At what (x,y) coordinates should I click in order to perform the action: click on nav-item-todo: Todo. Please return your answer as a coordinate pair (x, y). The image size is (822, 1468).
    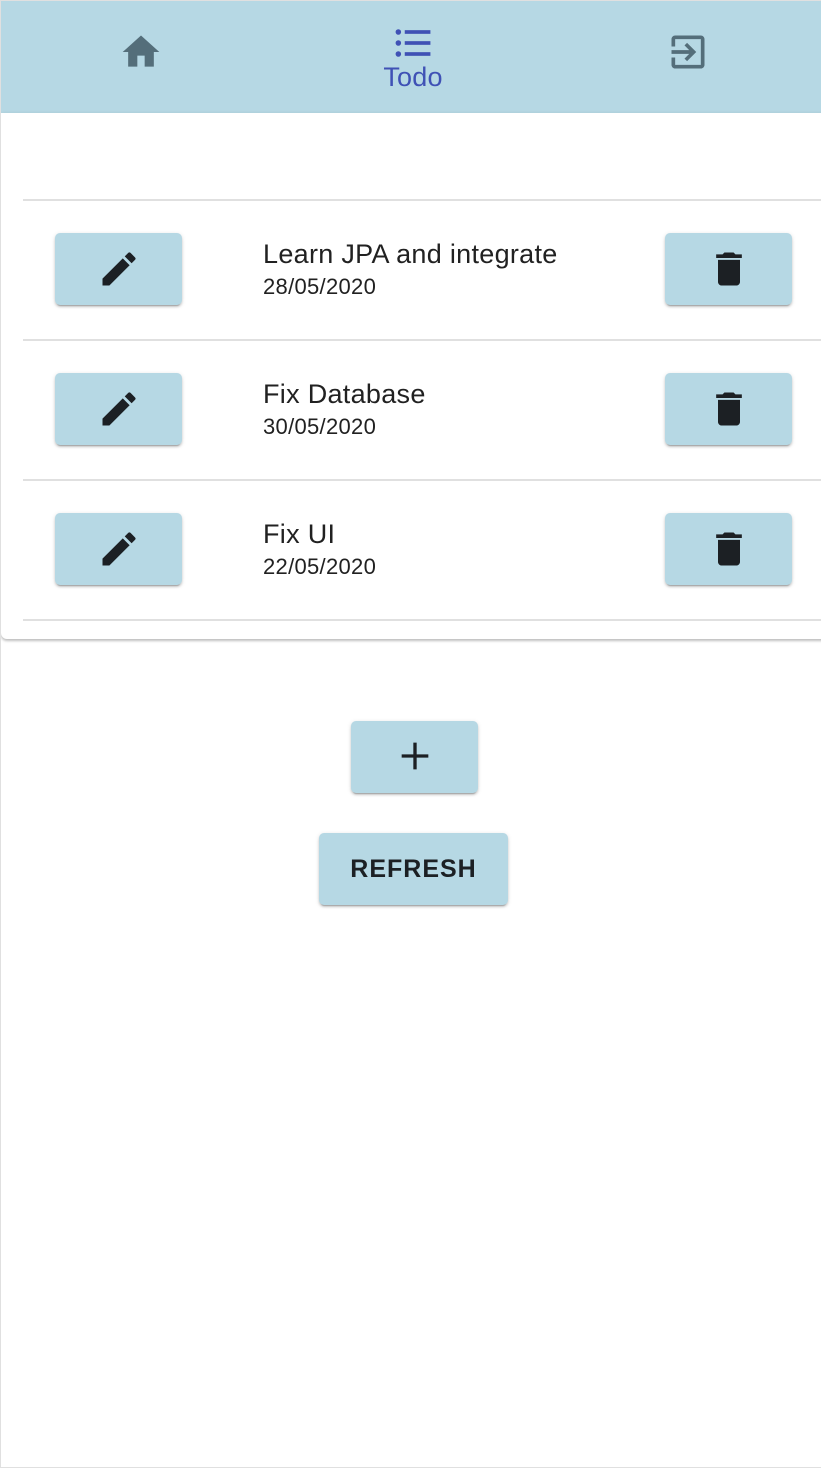
    Looking at the image, I should click on (413, 57).